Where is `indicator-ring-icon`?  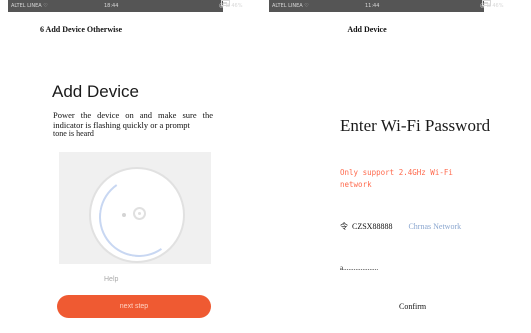 indicator-ring-icon is located at coordinates (139, 213).